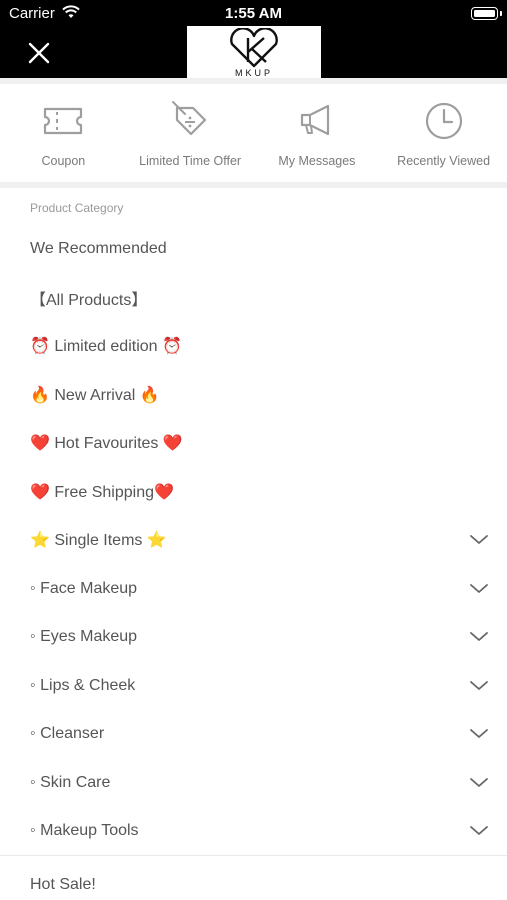  I want to click on close-icon, so click(39, 53).